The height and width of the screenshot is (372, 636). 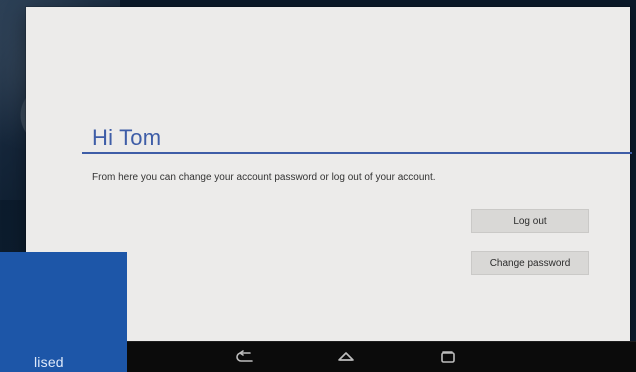 I want to click on home-icon, so click(x=346, y=356).